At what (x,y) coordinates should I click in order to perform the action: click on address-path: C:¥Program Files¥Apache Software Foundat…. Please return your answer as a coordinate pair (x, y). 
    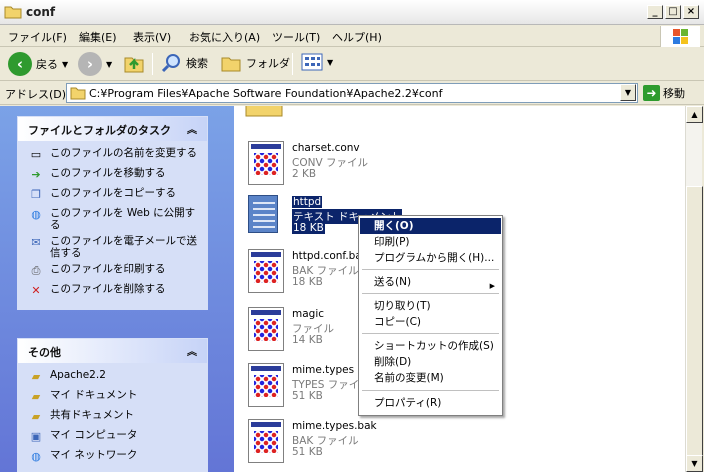
    Looking at the image, I should click on (266, 93).